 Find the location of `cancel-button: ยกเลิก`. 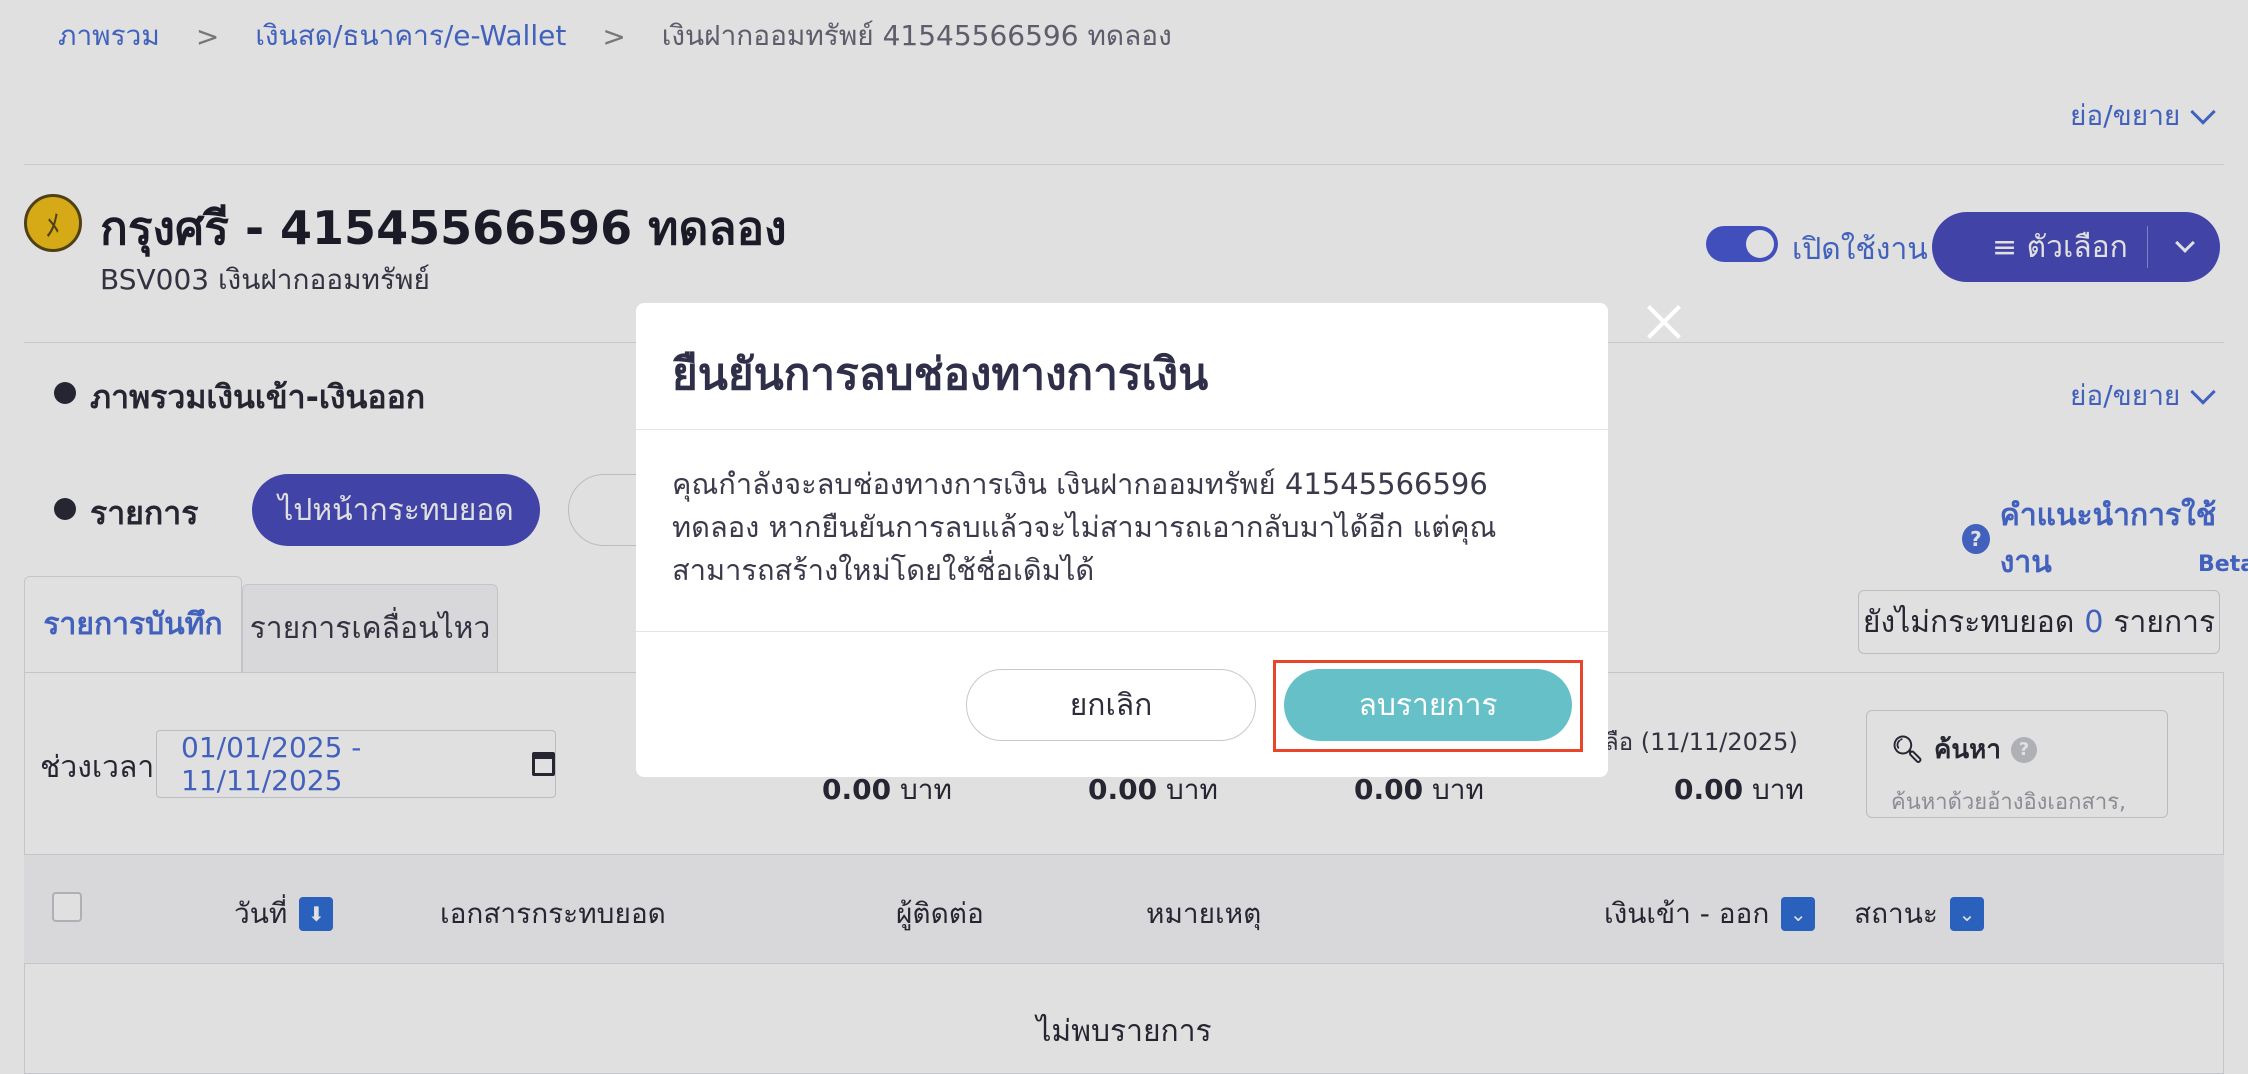

cancel-button: ยกเลิก is located at coordinates (1111, 705).